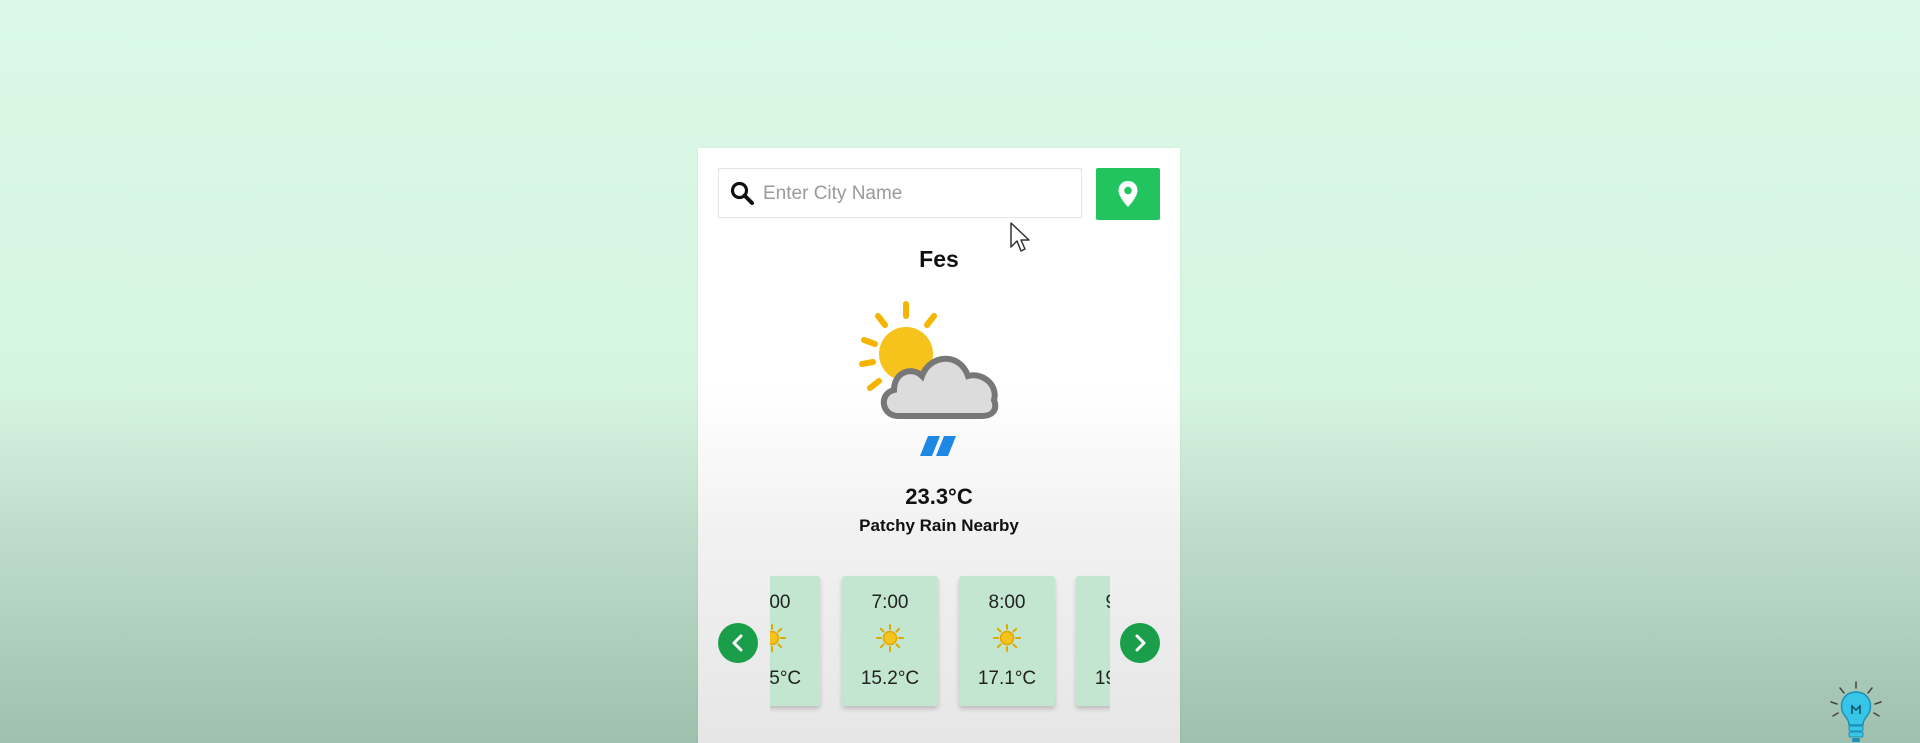 The height and width of the screenshot is (743, 1920). Describe the element at coordinates (890, 678) in the screenshot. I see `hour-temperature: 15.2°C` at that location.